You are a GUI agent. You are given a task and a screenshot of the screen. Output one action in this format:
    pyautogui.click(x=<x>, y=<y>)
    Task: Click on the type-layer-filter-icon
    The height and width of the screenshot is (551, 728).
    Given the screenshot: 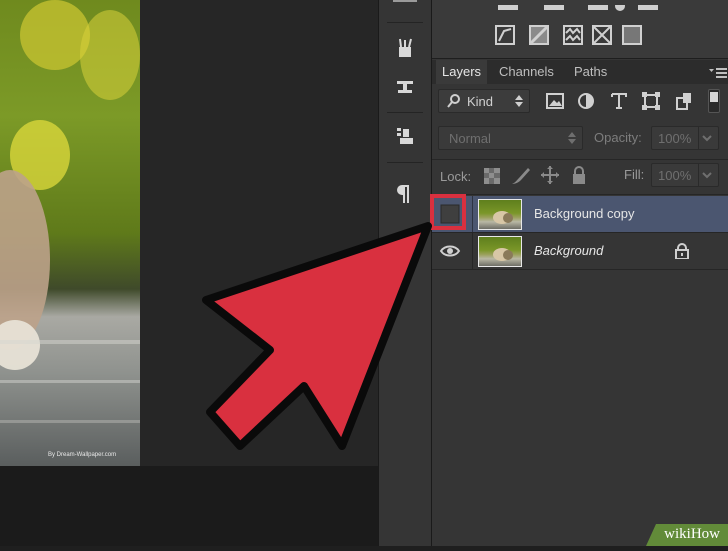 What is the action you would take?
    pyautogui.click(x=619, y=101)
    